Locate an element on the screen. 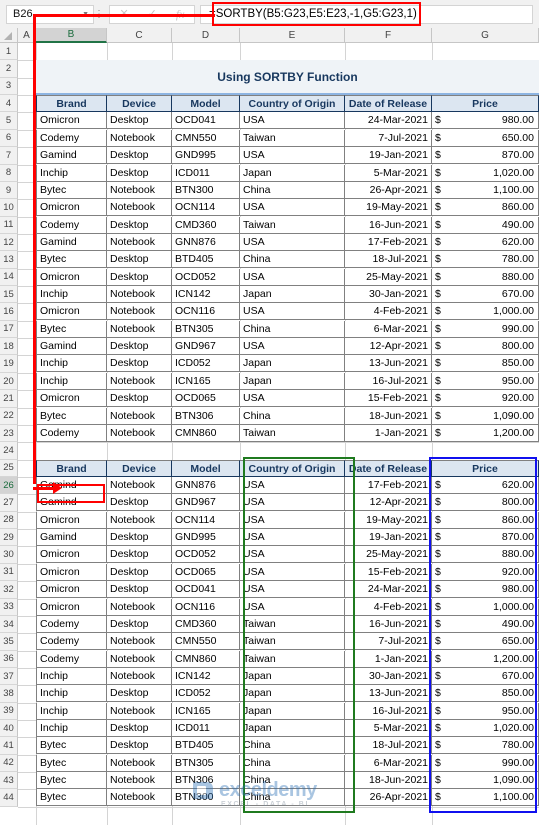 Image resolution: width=539 pixels, height=825 pixels. result-table-cell-date: 5-Mar-2021 is located at coordinates (388, 728).